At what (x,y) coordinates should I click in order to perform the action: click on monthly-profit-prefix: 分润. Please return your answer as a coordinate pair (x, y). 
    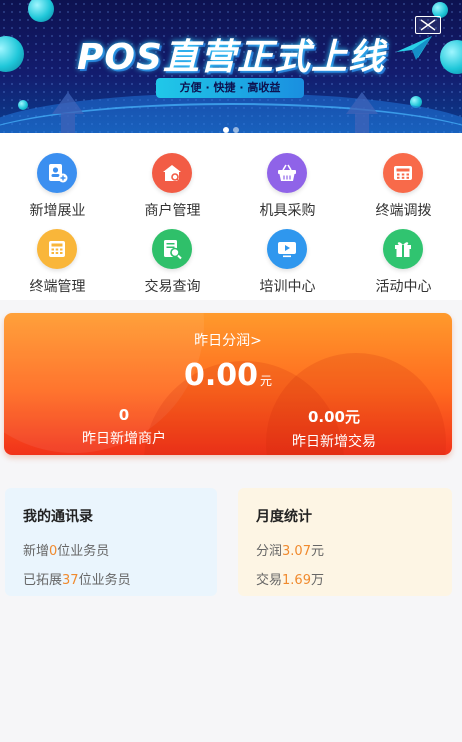
    Looking at the image, I should click on (269, 551).